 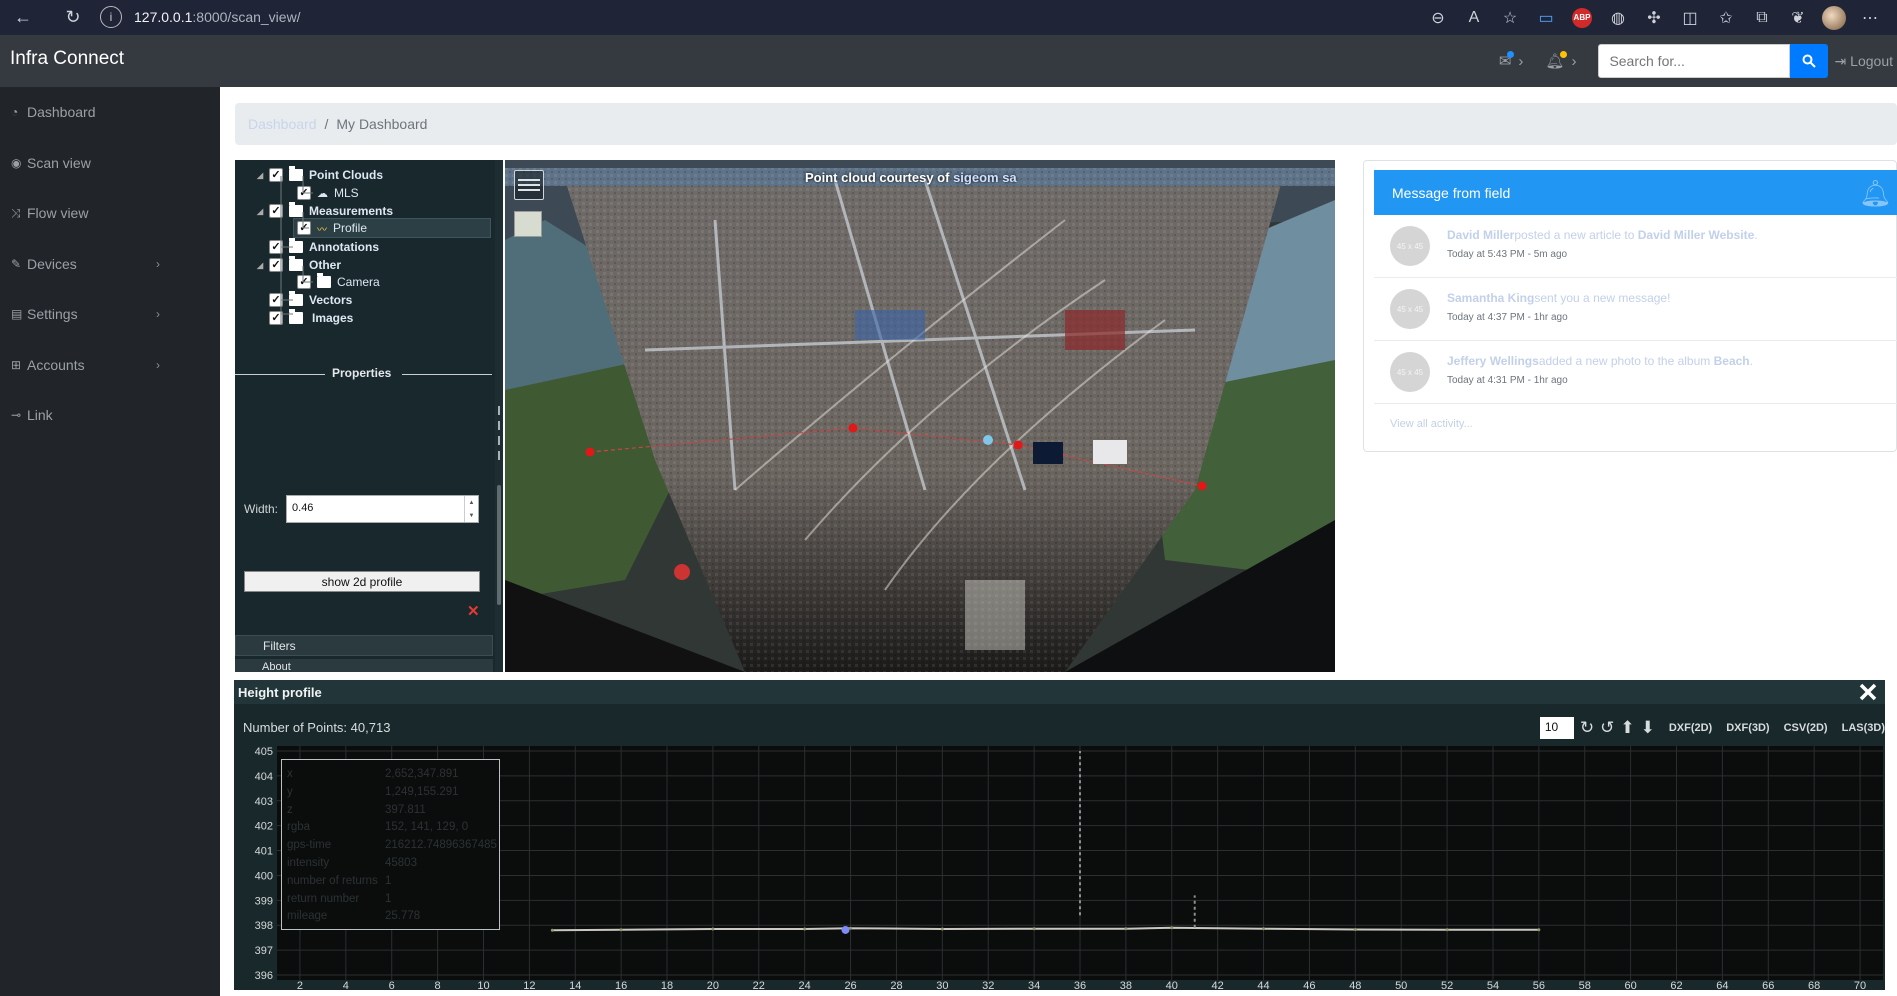 What do you see at coordinates (713, 985) in the screenshot?
I see `x-tick-label: 20` at bounding box center [713, 985].